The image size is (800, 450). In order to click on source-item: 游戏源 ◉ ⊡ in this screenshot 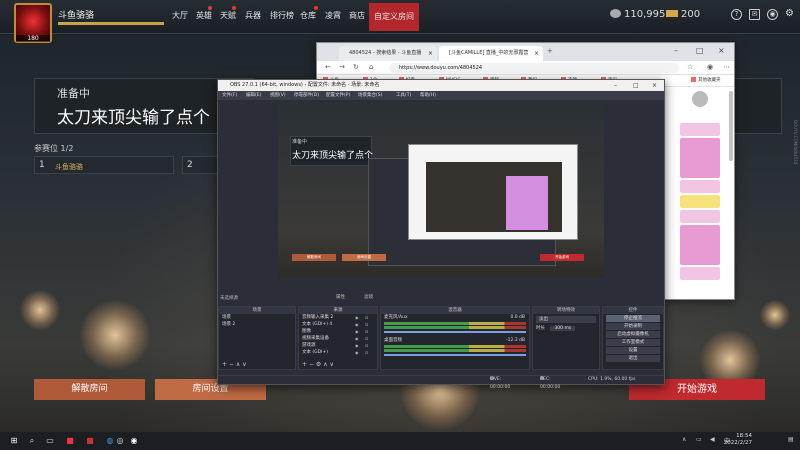, I will do `click(338, 345)`.